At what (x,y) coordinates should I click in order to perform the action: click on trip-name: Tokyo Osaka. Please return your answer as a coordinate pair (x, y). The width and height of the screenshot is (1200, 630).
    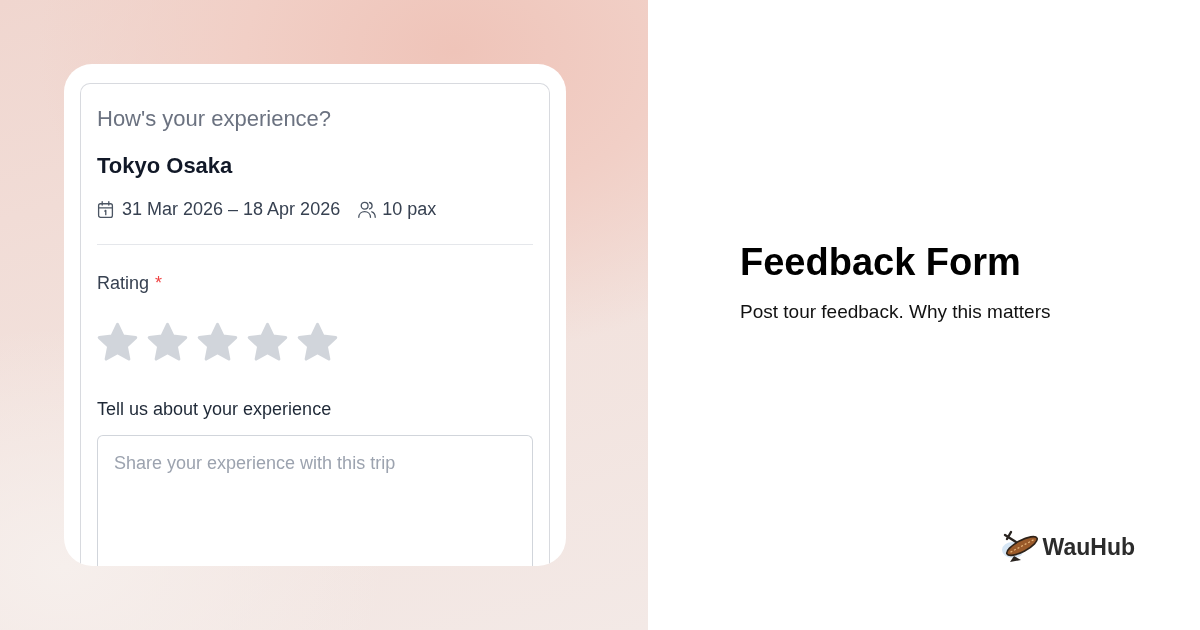
    Looking at the image, I should click on (165, 166).